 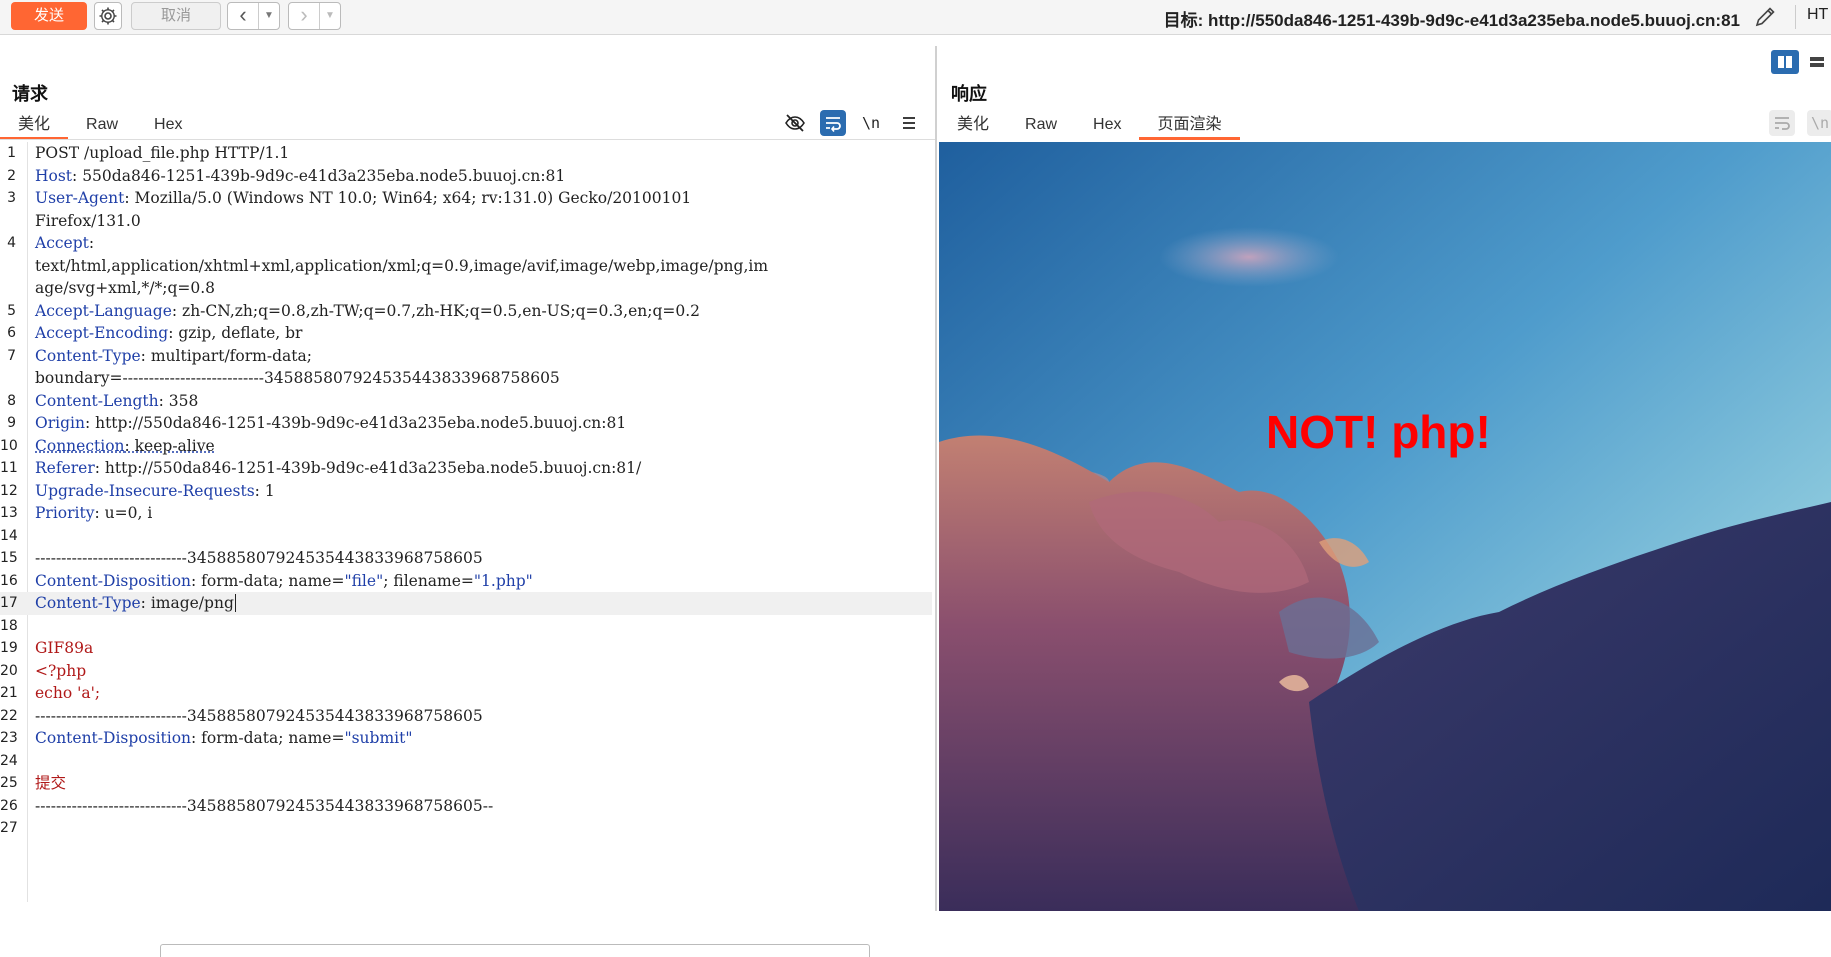 What do you see at coordinates (1800, 123) in the screenshot?
I see `response-editor-tools: \n` at bounding box center [1800, 123].